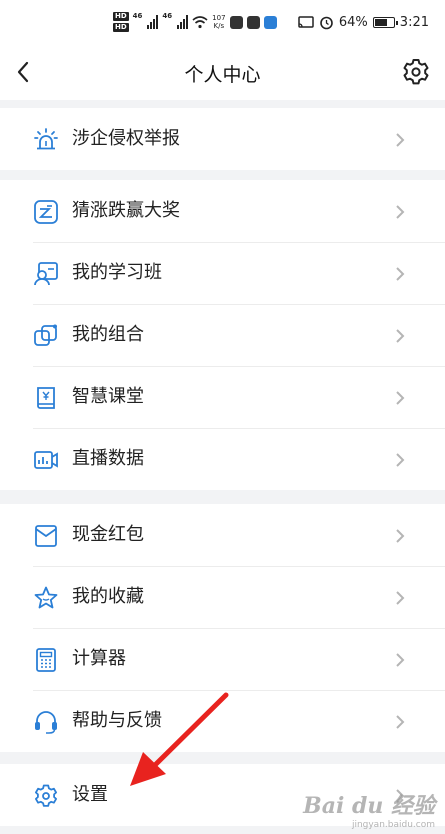 The image size is (445, 834). I want to click on book-icon, so click(46, 398).